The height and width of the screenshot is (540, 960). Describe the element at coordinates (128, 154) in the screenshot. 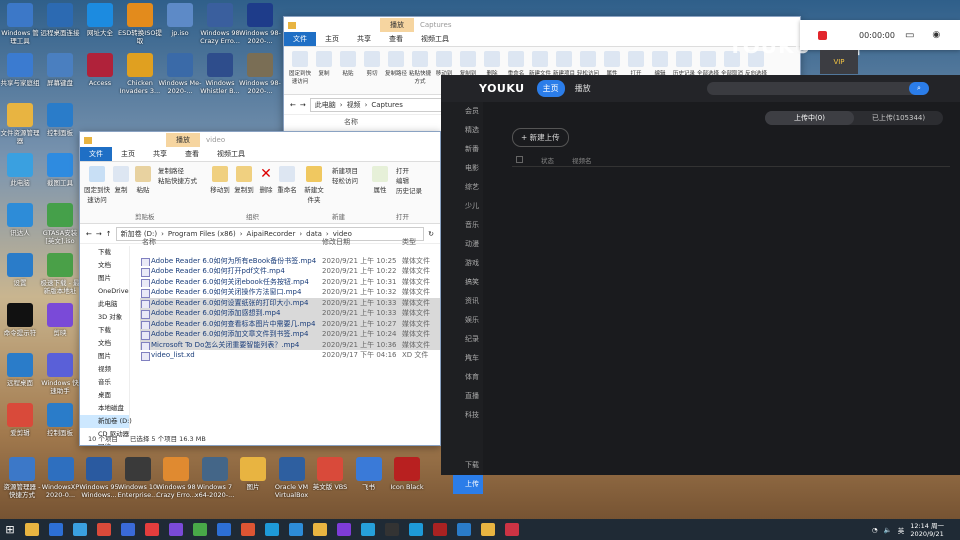

I see `ribbon-tab: 主页` at that location.